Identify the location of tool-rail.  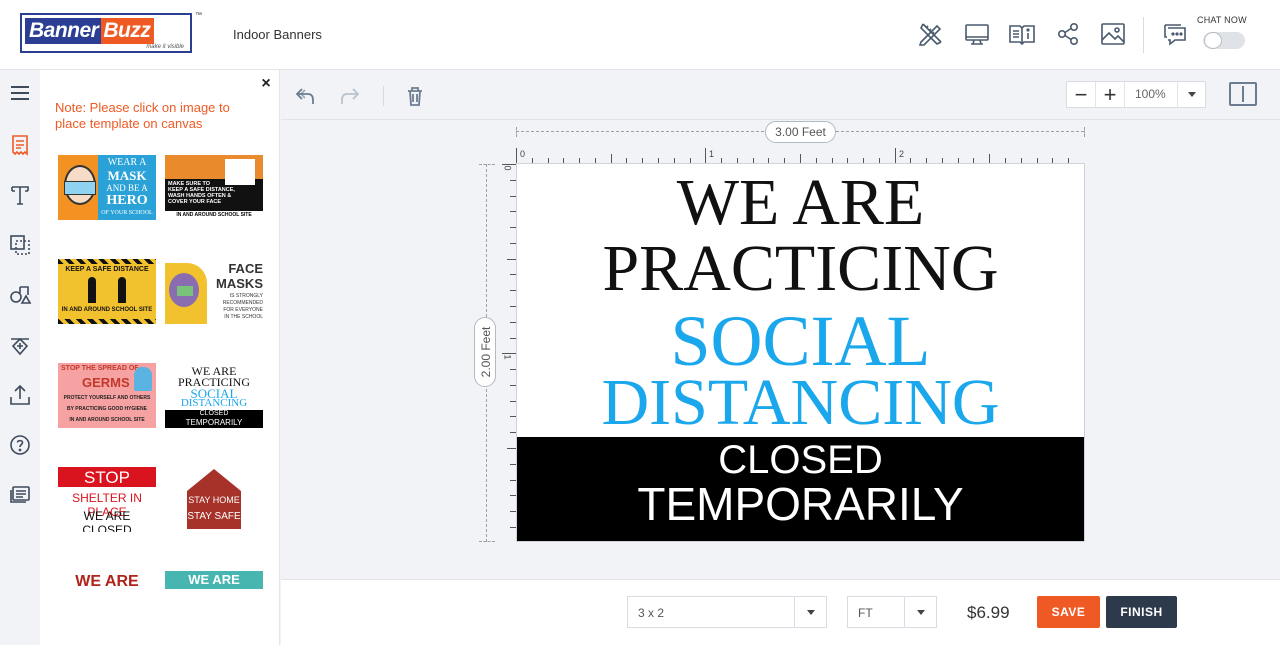
(20, 357).